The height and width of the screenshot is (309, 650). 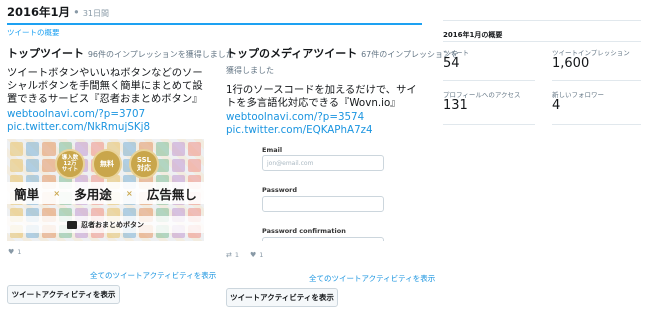 What do you see at coordinates (70, 164) in the screenshot?
I see `badge-installs: 導入数 12万 サイト` at bounding box center [70, 164].